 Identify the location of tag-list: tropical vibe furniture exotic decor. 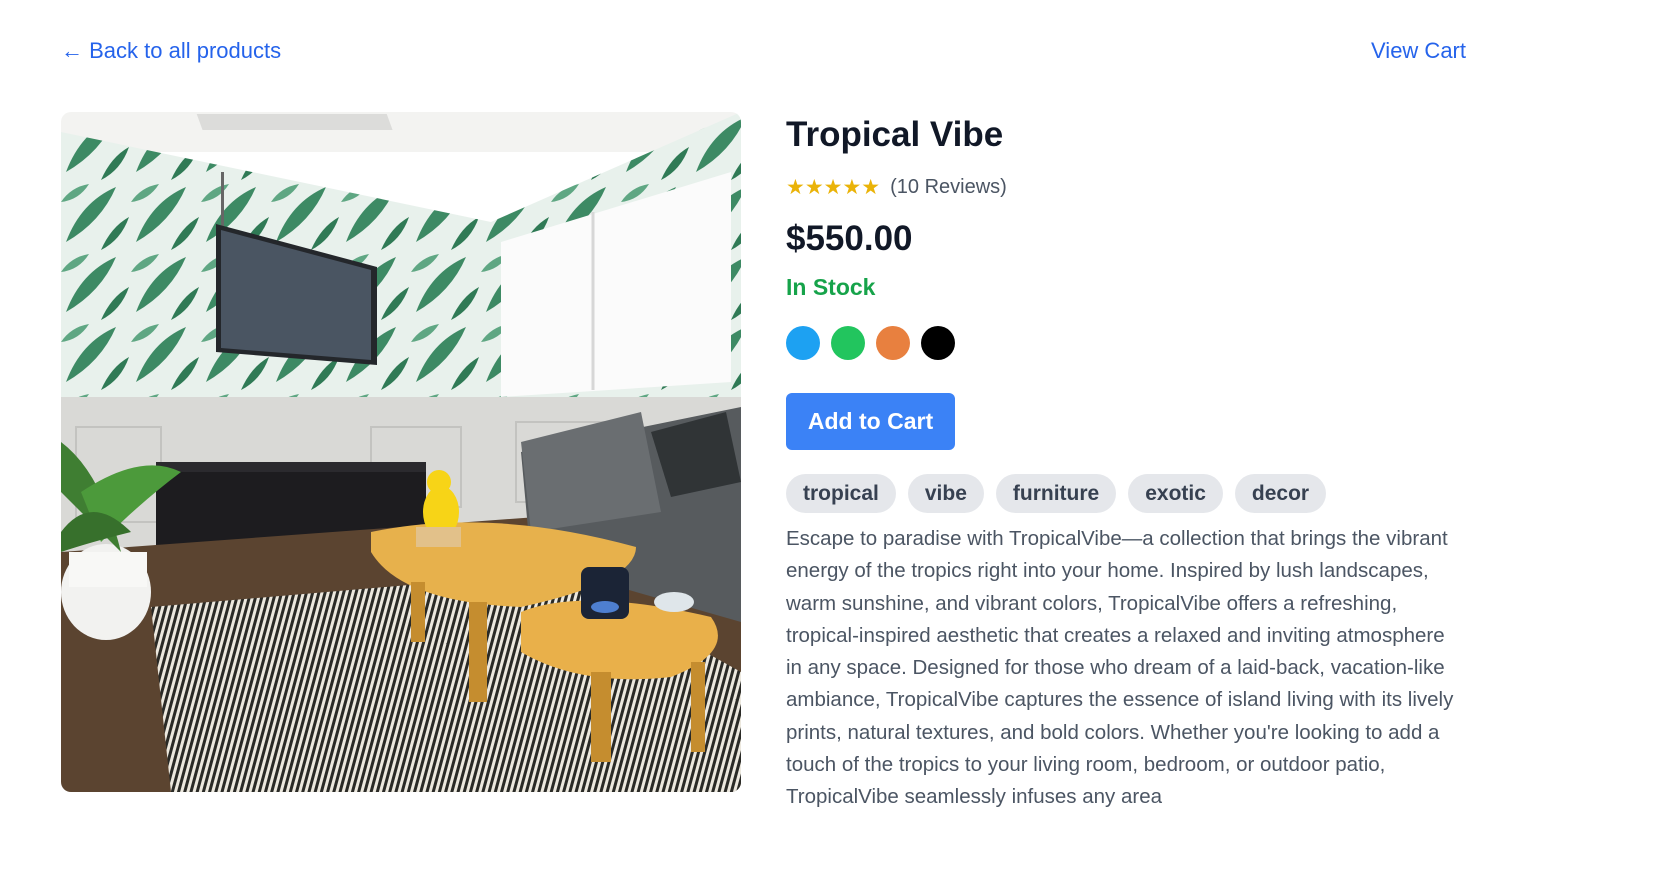
(1126, 493).